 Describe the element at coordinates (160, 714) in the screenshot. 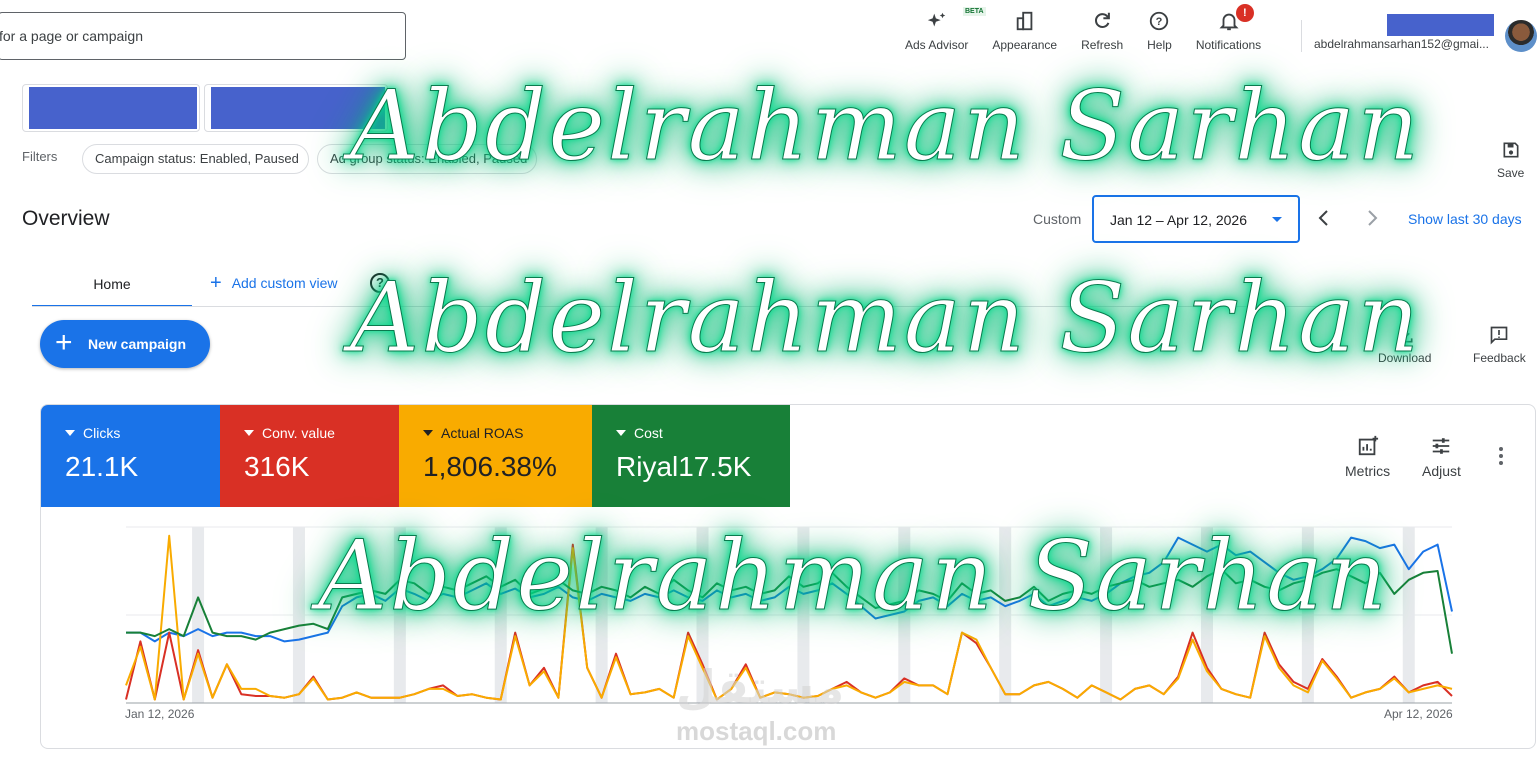

I see `x-axis-start-label: Jan 12, 2026` at that location.